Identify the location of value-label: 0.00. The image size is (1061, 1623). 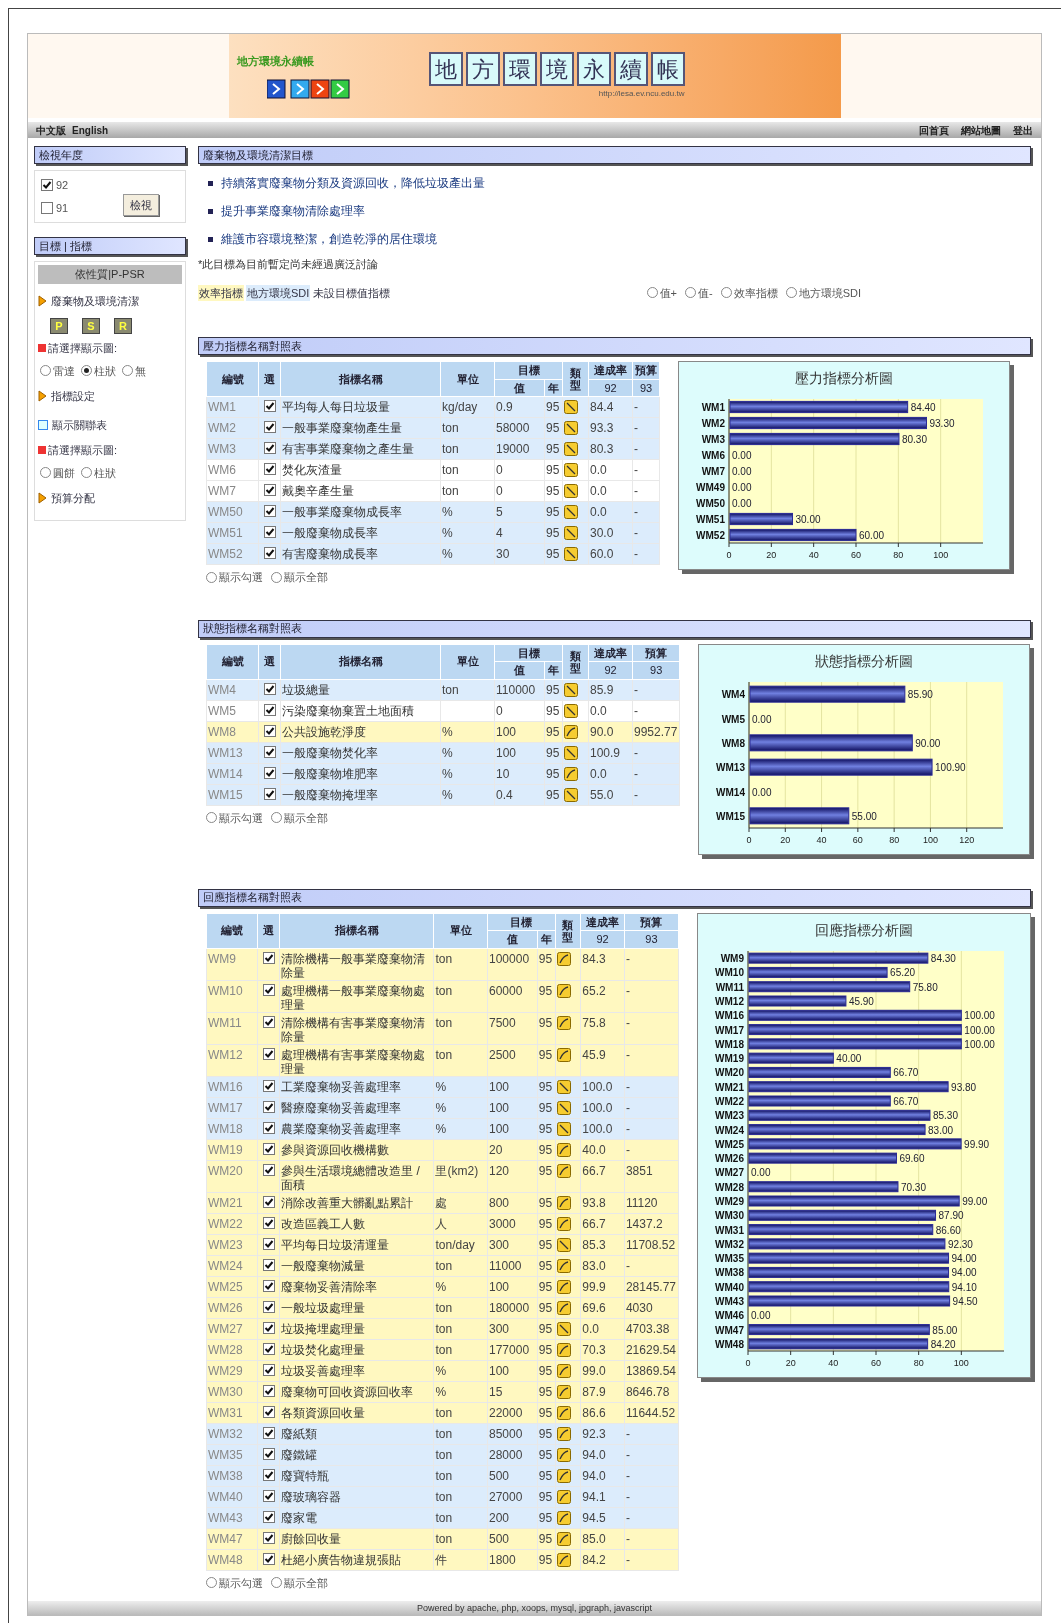
(761, 1315).